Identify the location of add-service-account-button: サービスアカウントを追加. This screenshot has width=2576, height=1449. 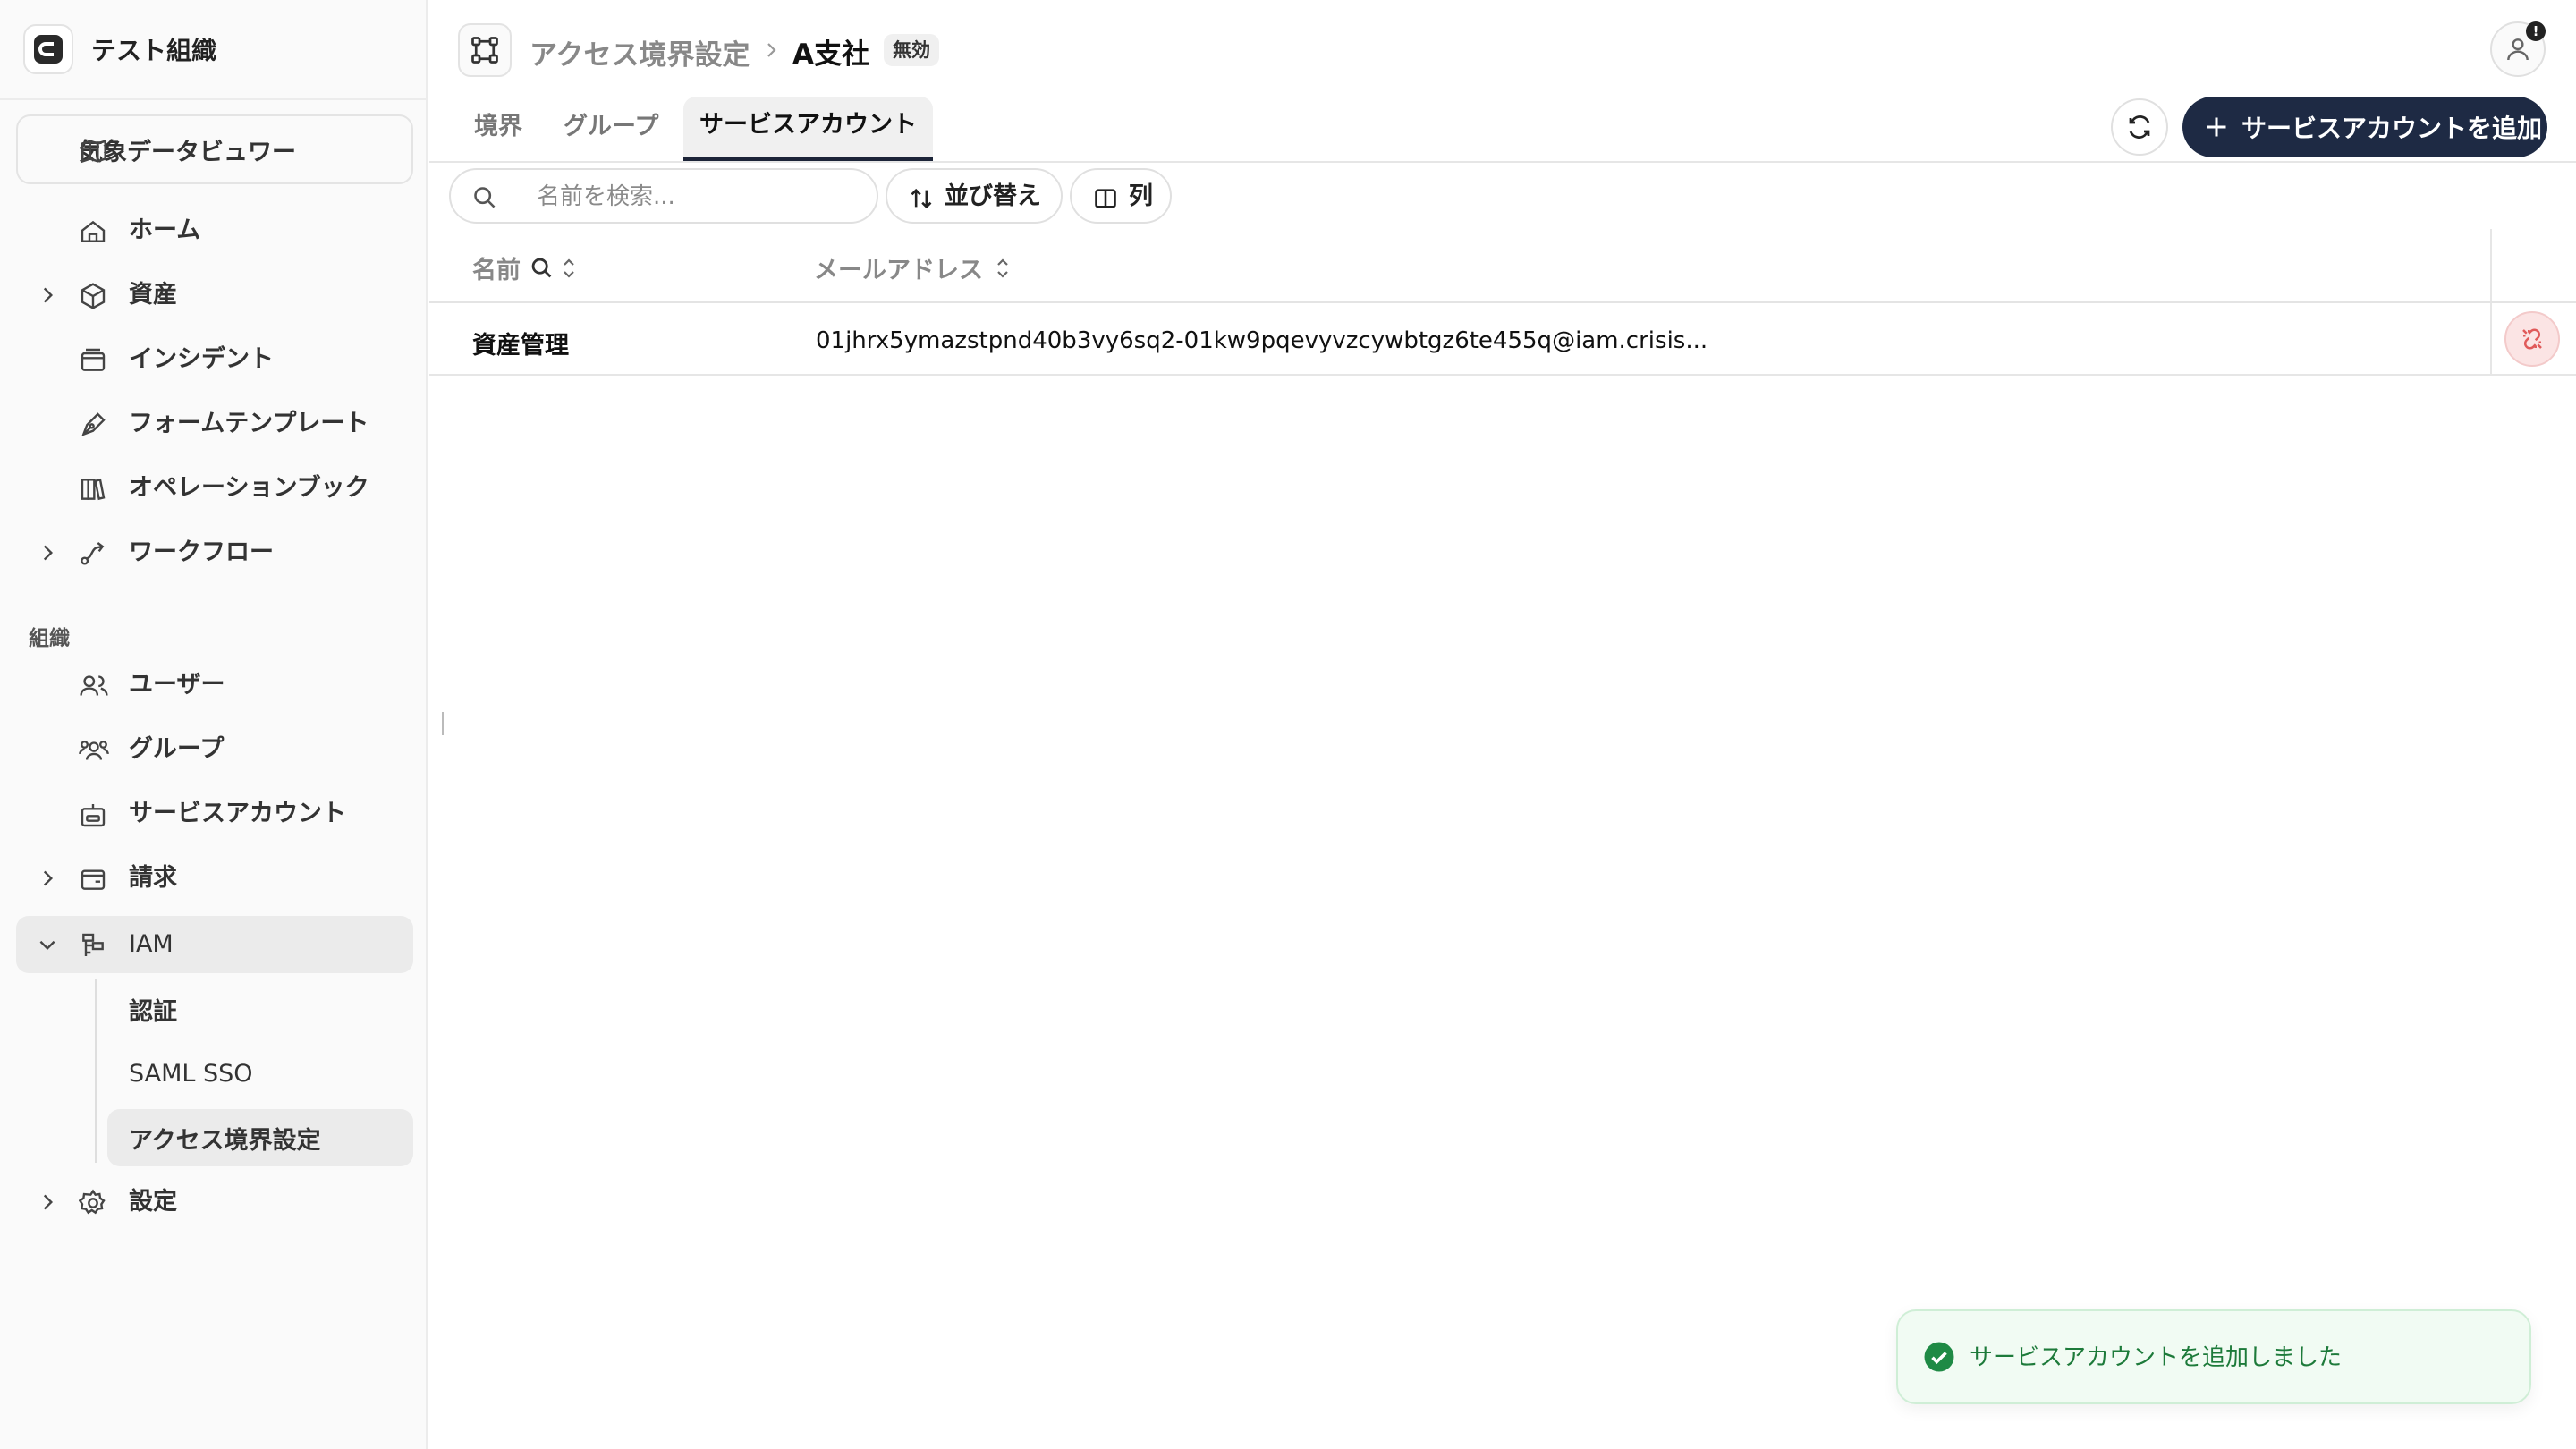
(2364, 127).